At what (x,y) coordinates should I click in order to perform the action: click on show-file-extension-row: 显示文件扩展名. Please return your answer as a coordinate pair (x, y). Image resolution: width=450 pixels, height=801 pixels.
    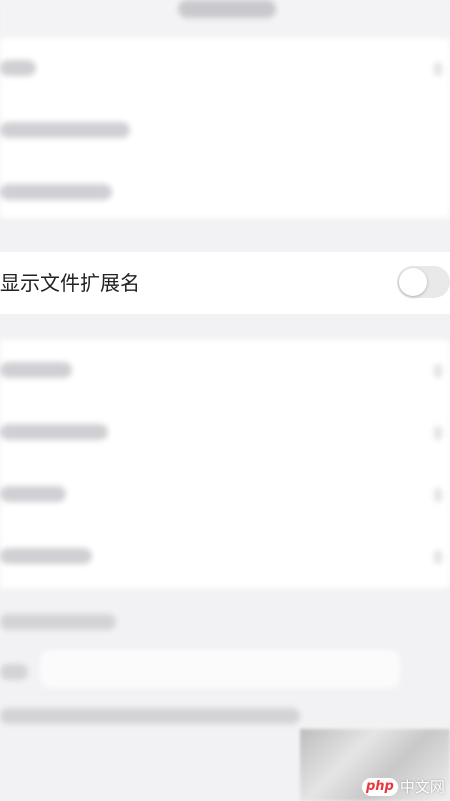
    Looking at the image, I should click on (225, 283).